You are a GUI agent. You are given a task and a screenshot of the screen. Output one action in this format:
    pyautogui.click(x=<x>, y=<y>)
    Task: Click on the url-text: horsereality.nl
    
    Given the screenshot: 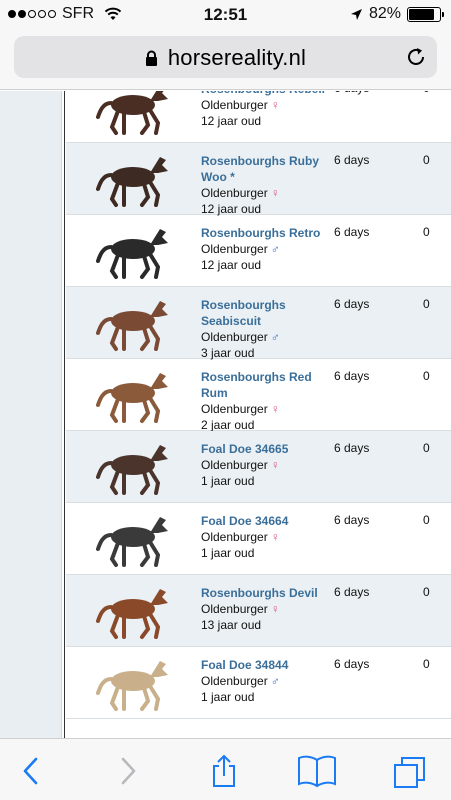 What is the action you would take?
    pyautogui.click(x=237, y=57)
    